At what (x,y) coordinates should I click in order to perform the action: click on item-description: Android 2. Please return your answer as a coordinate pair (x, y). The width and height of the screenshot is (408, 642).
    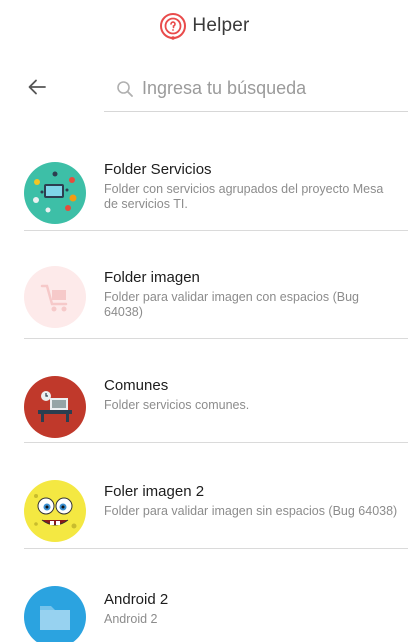
    Looking at the image, I should click on (131, 619).